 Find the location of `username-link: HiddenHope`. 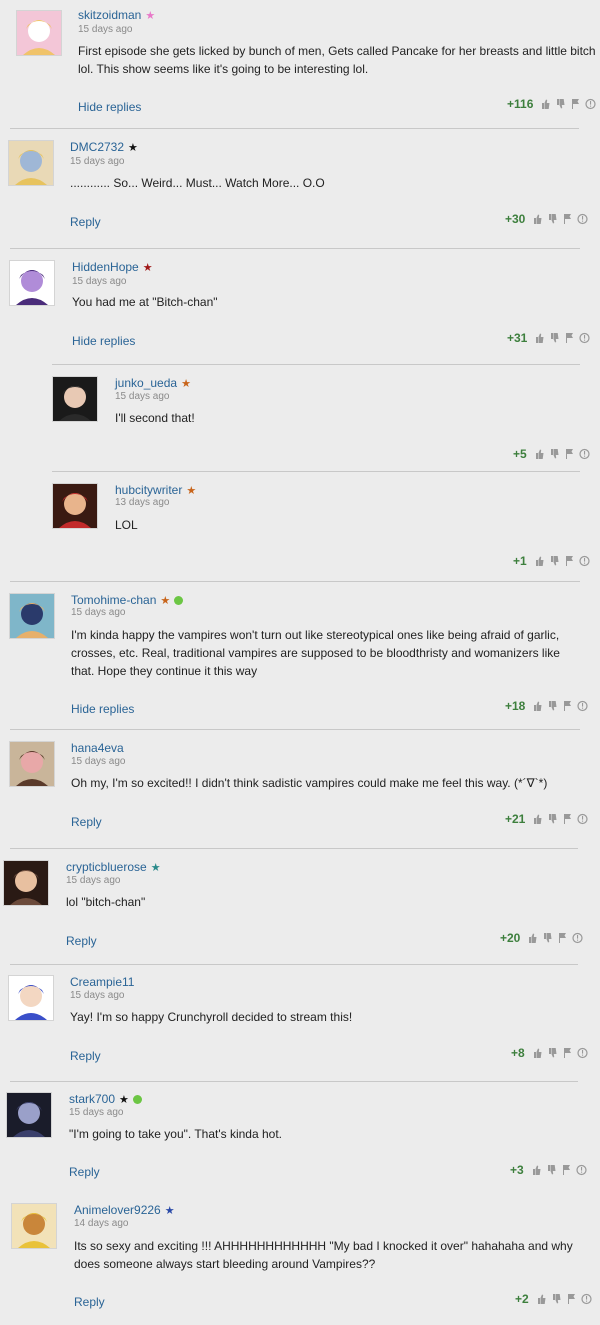

username-link: HiddenHope is located at coordinates (105, 267).